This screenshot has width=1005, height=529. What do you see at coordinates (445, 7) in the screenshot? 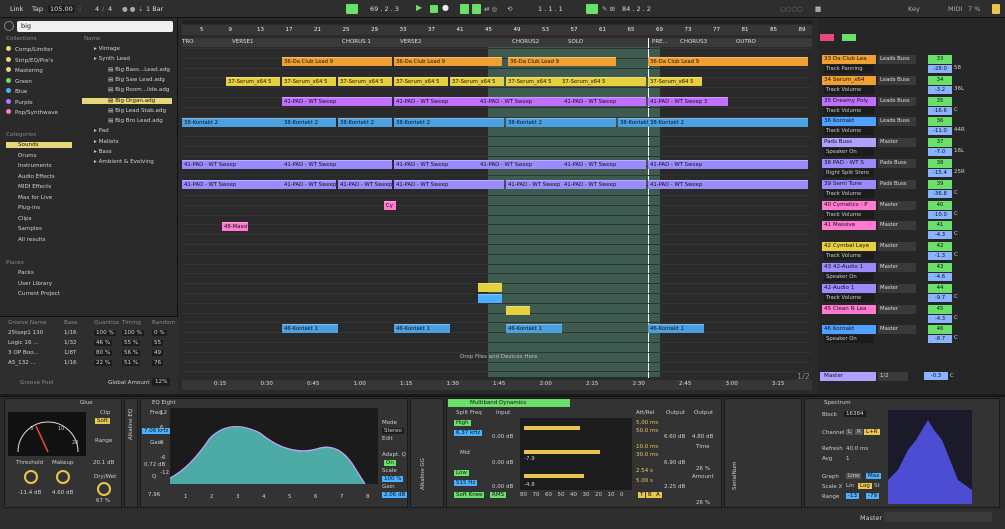
I see `record-icon: ●` at bounding box center [445, 7].